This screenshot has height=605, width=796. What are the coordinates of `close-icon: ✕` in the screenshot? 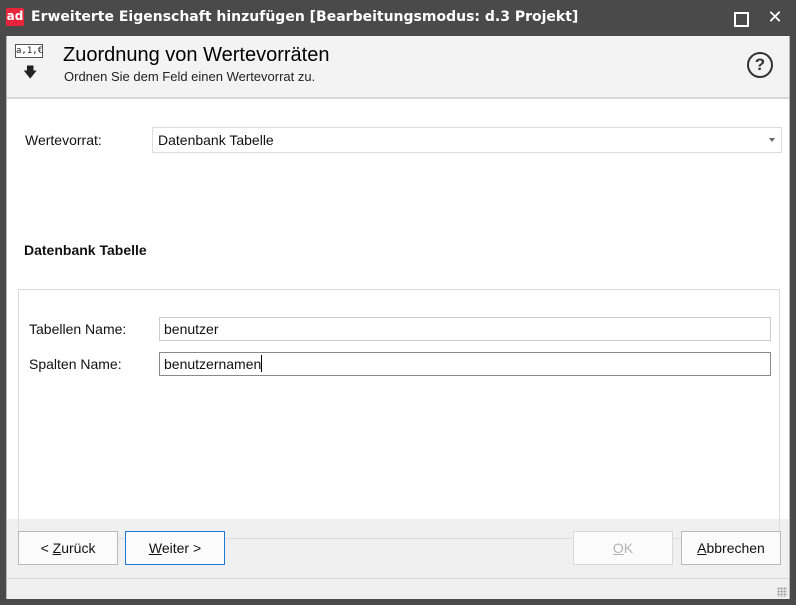 It's located at (775, 17).